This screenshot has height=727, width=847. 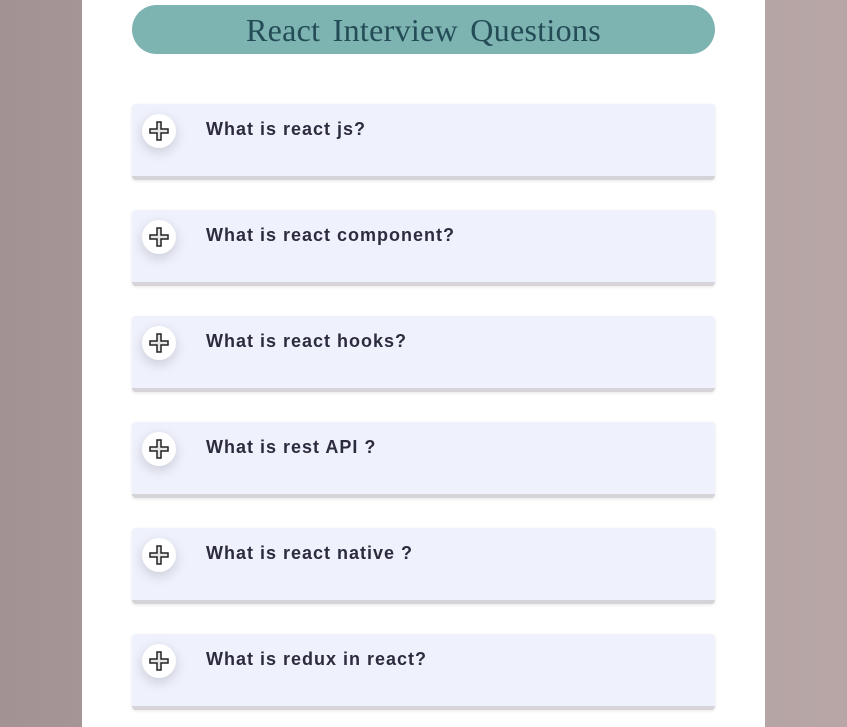 I want to click on faq-question: What is react hooks?, so click(x=307, y=341).